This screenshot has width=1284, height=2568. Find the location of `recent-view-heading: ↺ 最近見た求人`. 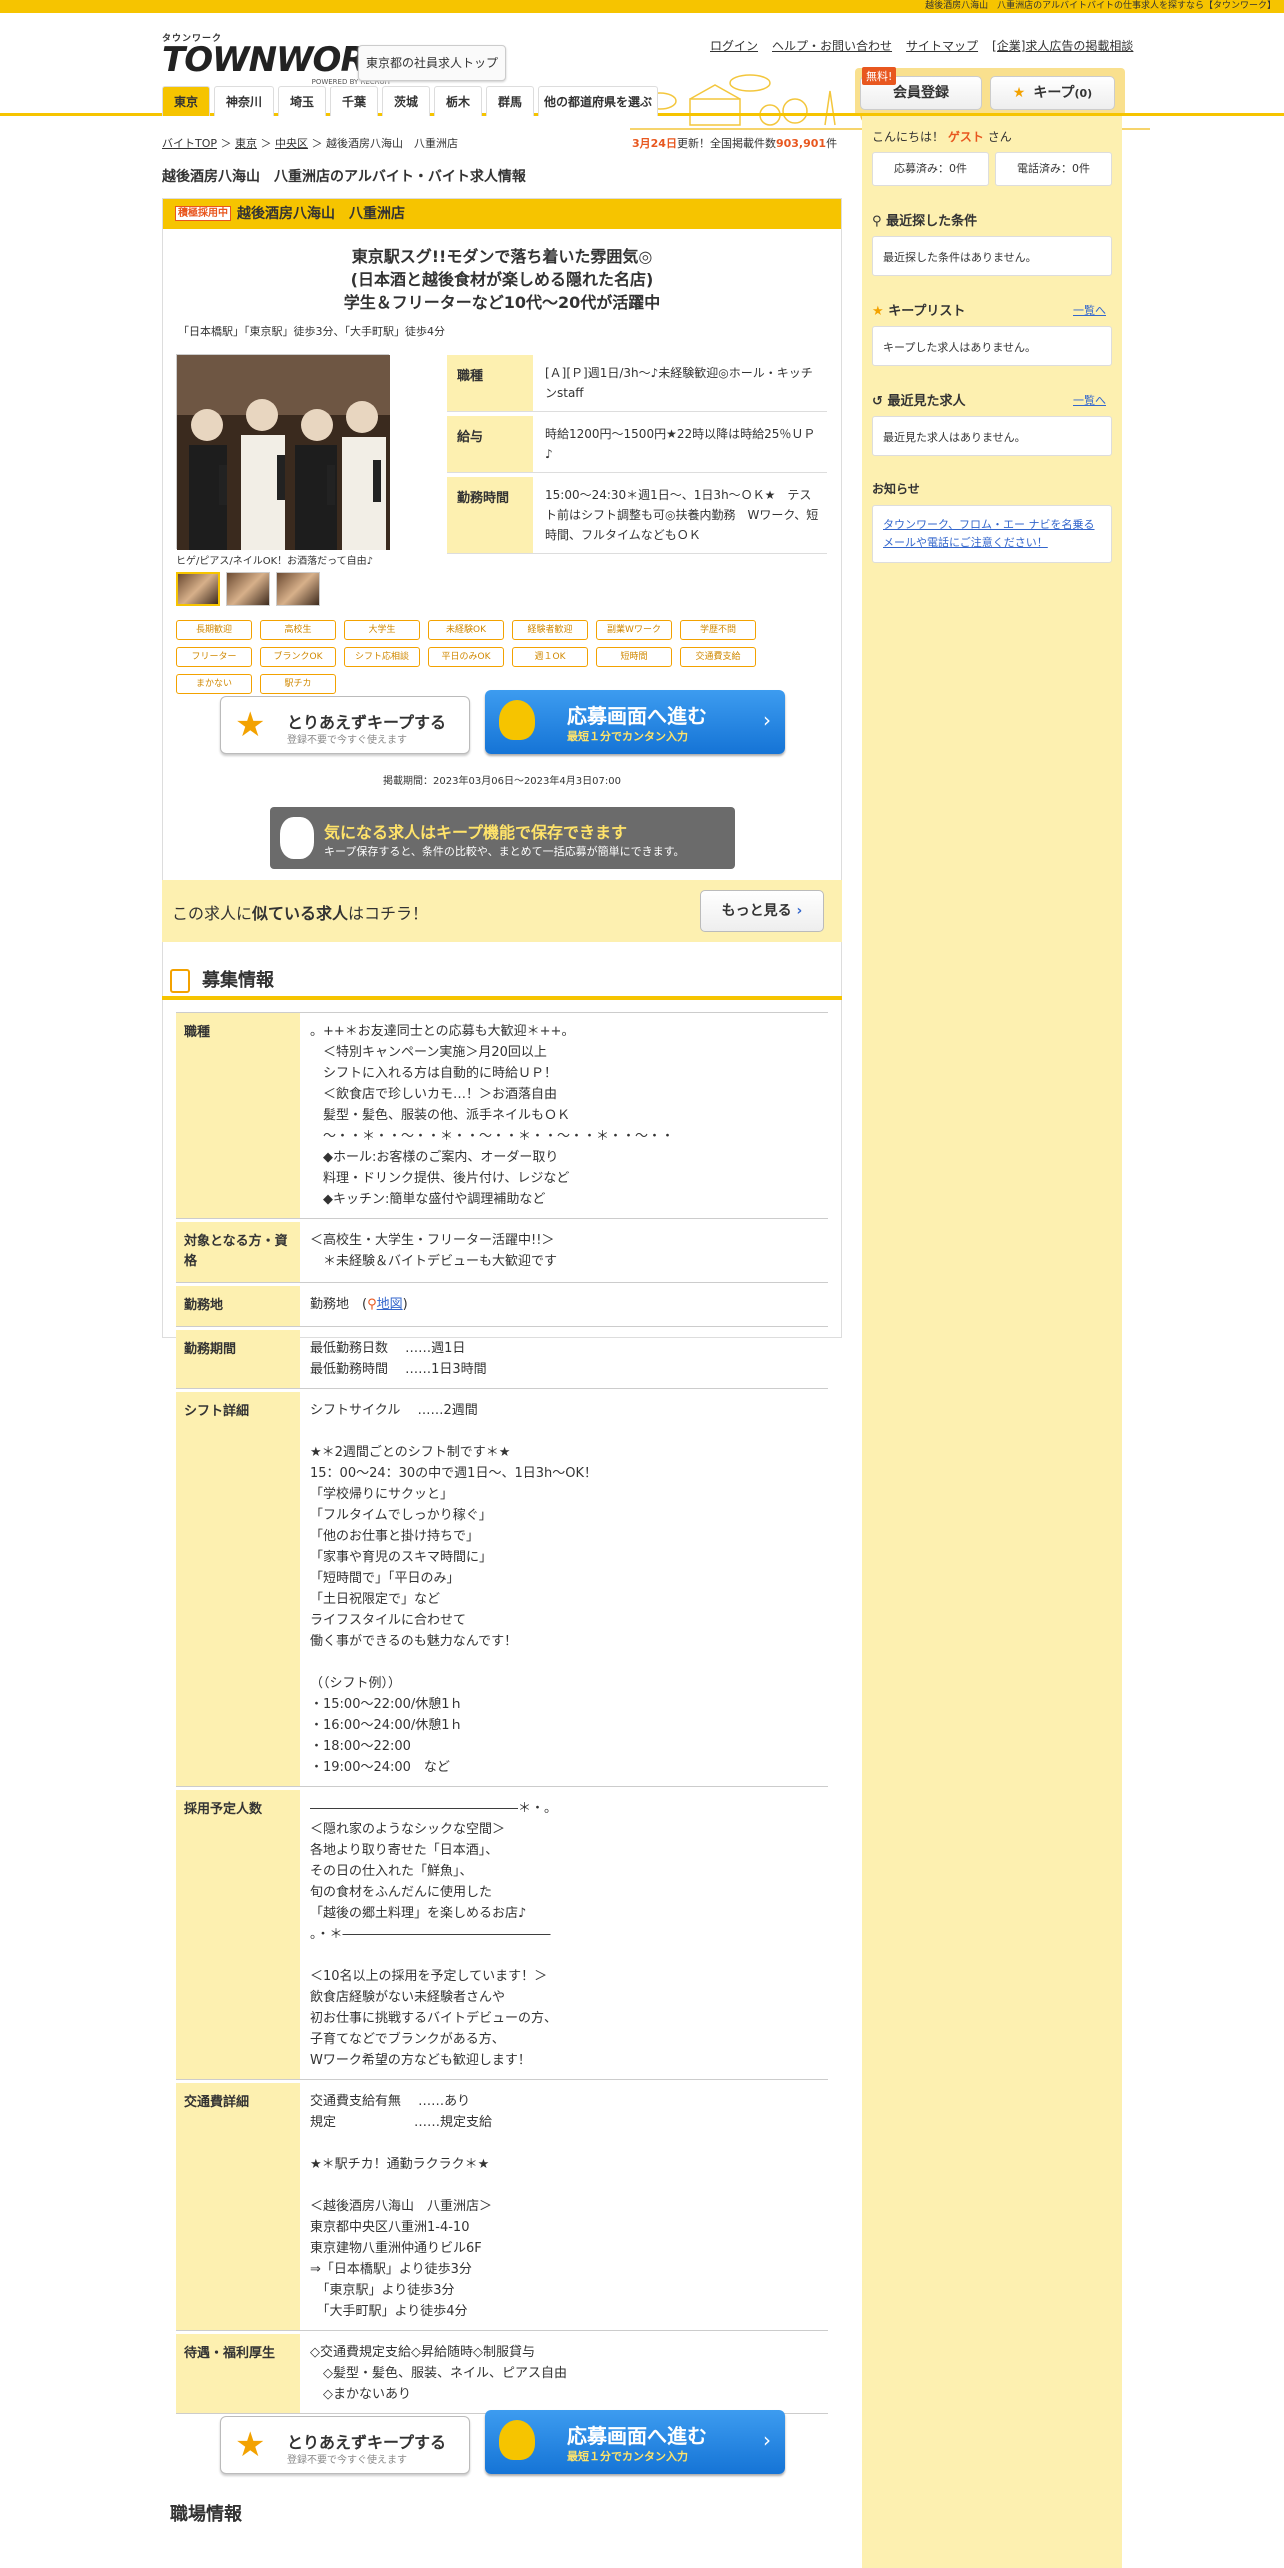

recent-view-heading: ↺ 最近見た求人 is located at coordinates (918, 399).